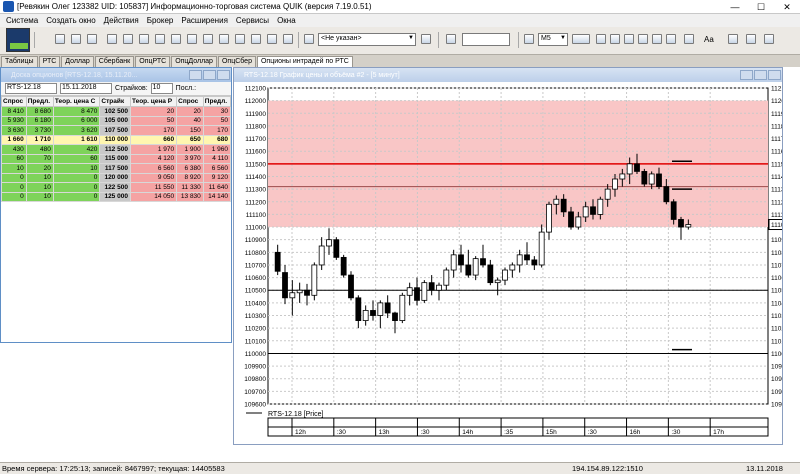  I want to click on table-row: 60 70 60 115 000 4 120 3 970 4 110, so click(116, 158).